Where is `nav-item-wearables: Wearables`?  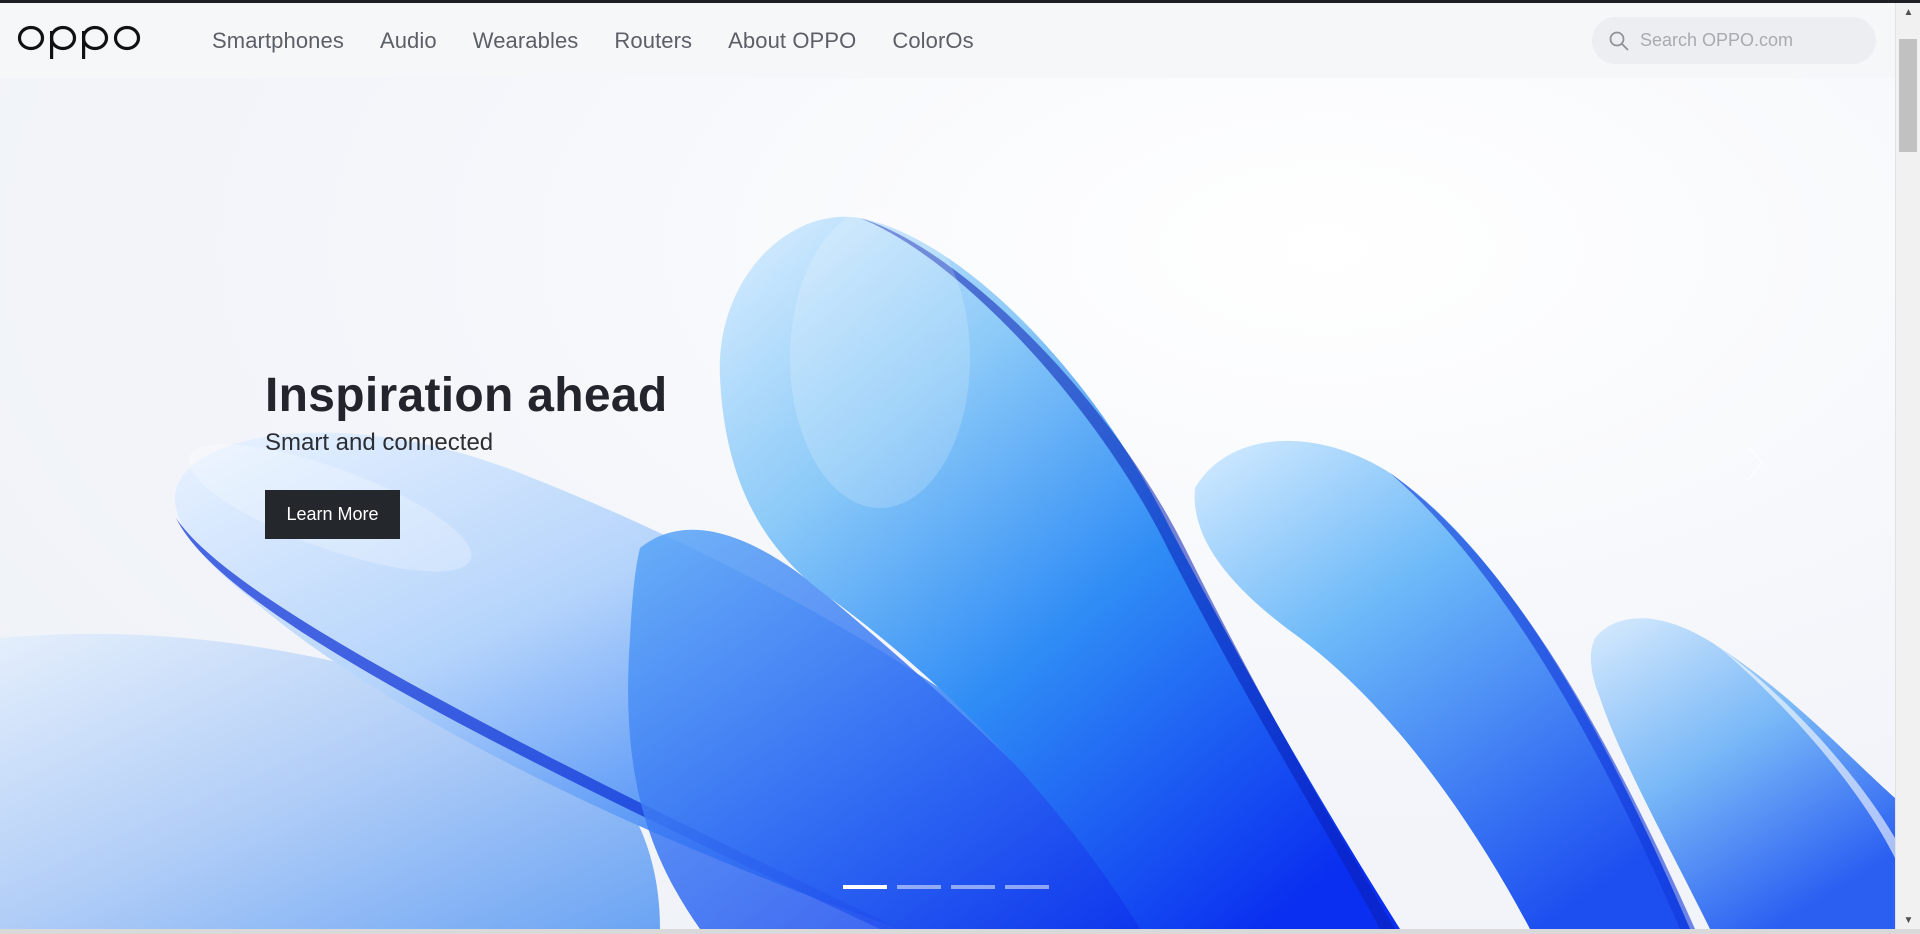
nav-item-wearables: Wearables is located at coordinates (526, 41).